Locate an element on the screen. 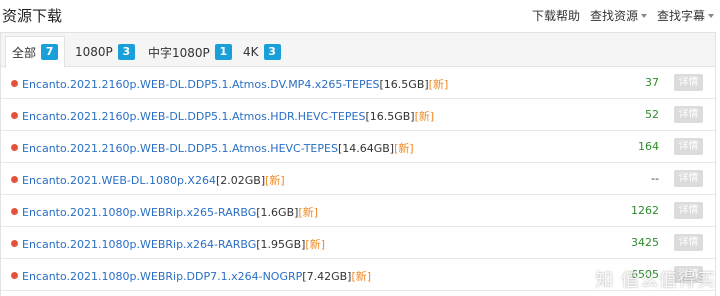  resource-link: Encanto.2021.WEB-DL.1080p.X264 is located at coordinates (119, 180).